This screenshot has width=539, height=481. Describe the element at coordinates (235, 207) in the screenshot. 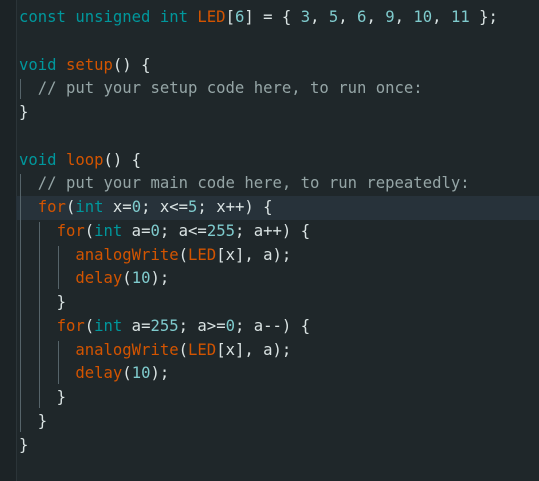

I see `code-token: ; x++) {` at that location.